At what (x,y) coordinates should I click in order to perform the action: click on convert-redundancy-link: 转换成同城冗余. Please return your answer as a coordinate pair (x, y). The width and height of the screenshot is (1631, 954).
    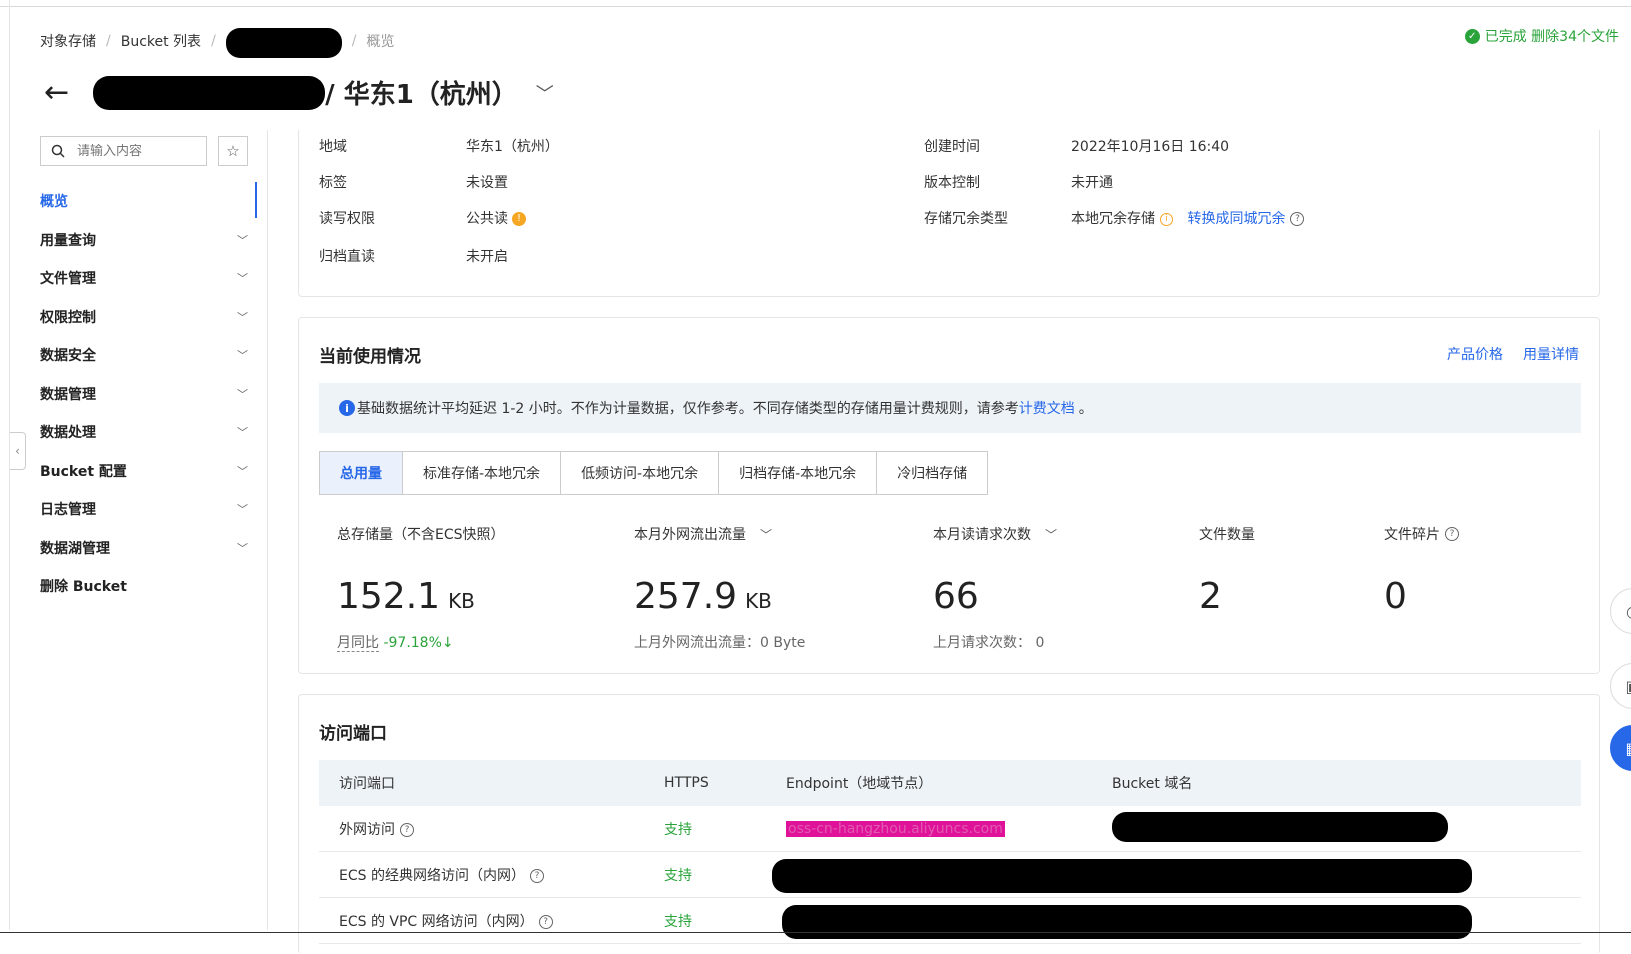
    Looking at the image, I should click on (1236, 219).